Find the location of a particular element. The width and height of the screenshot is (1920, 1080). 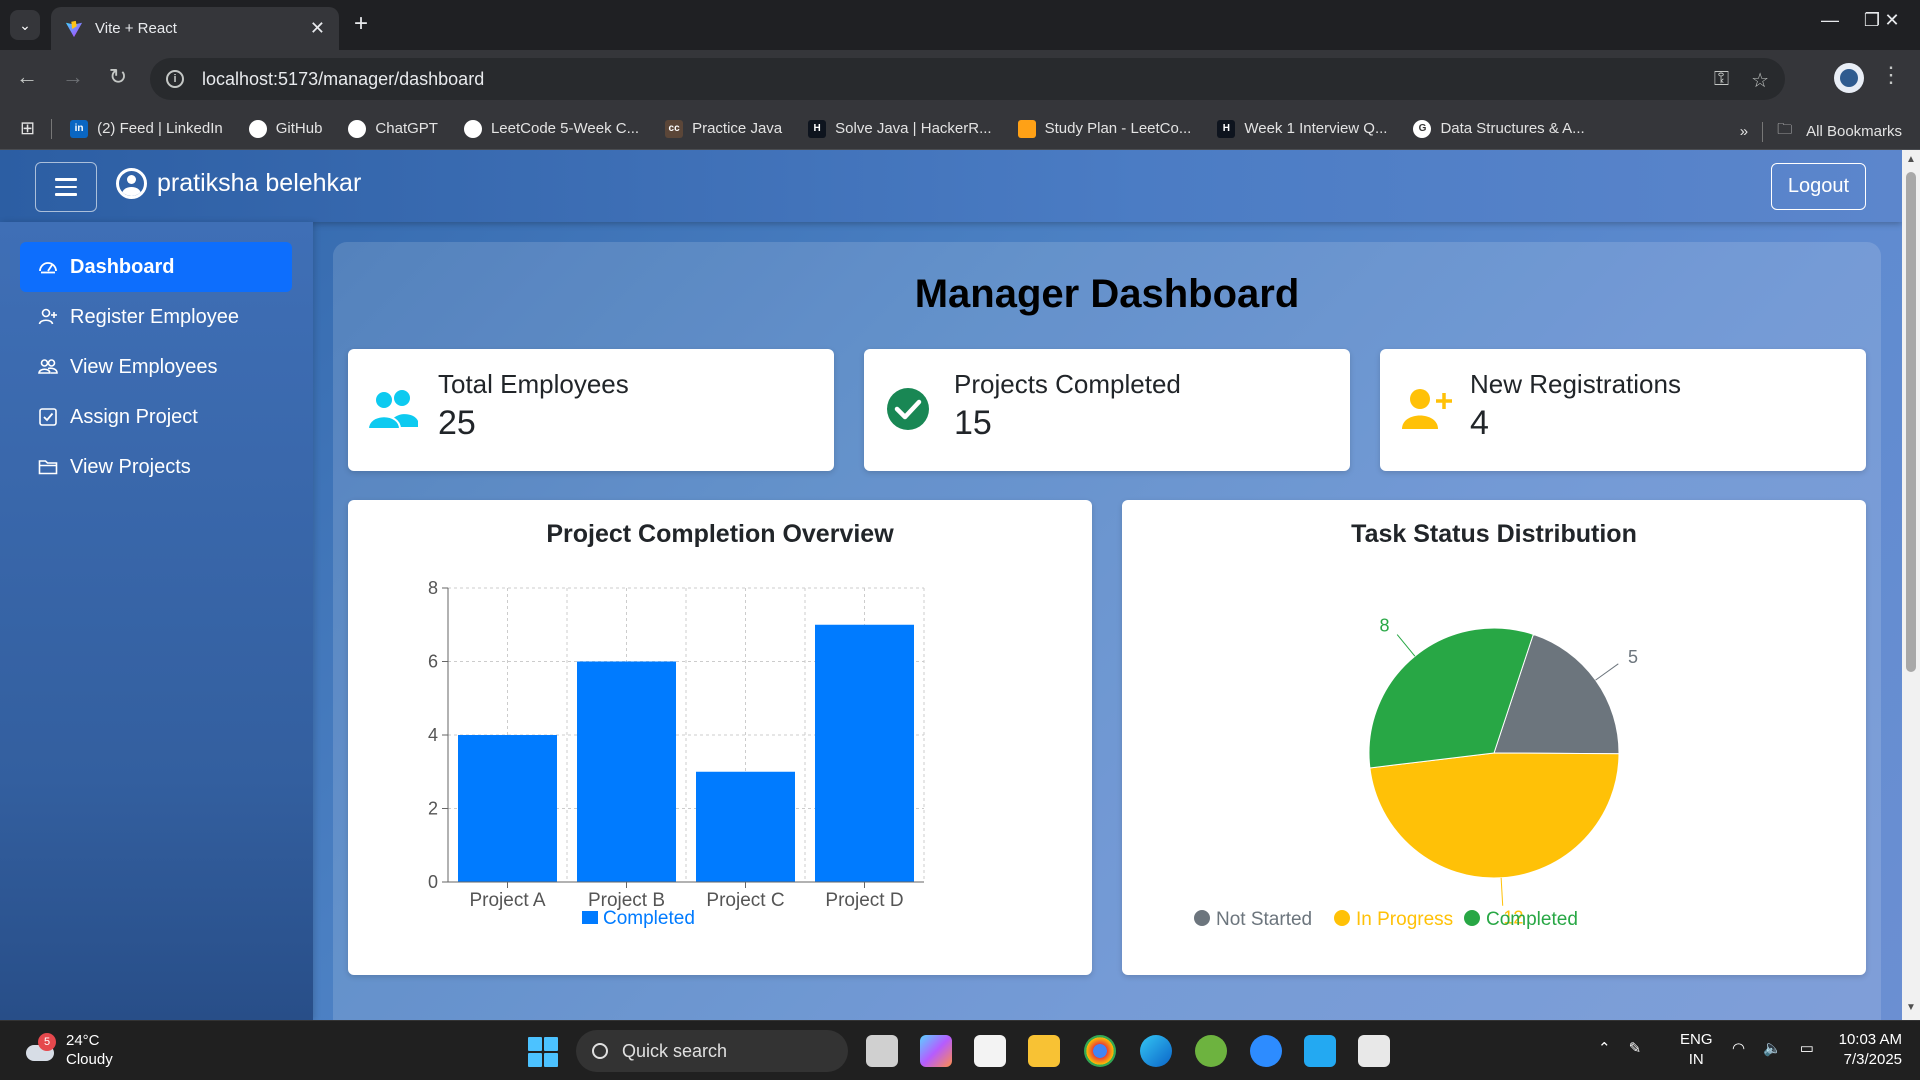

close-tab-icon: ✕ is located at coordinates (317, 28).